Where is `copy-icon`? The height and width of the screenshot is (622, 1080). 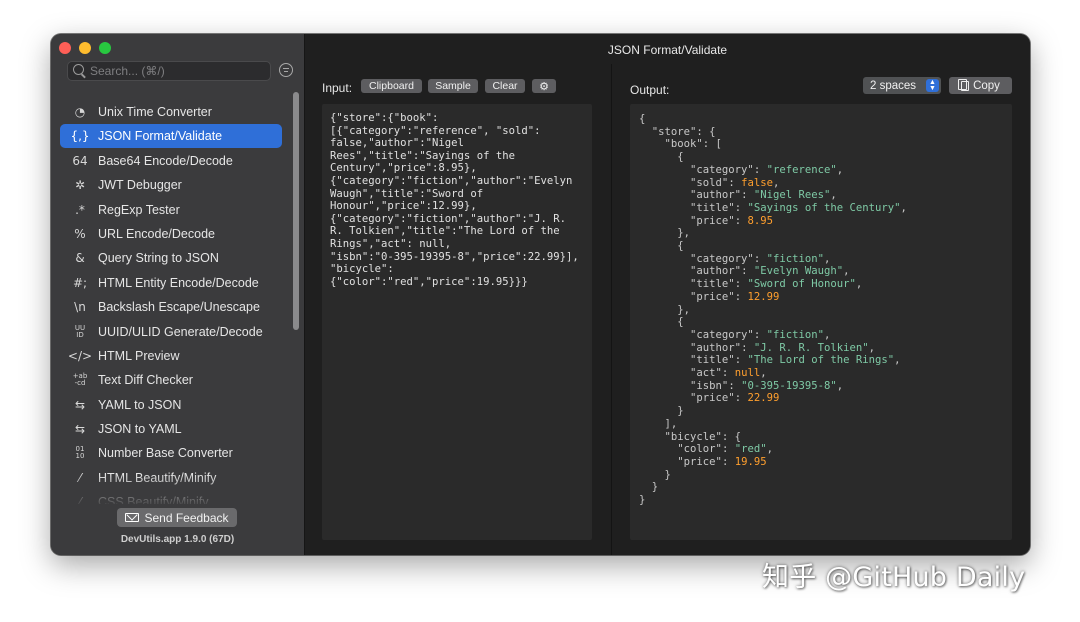
copy-icon is located at coordinates (964, 84).